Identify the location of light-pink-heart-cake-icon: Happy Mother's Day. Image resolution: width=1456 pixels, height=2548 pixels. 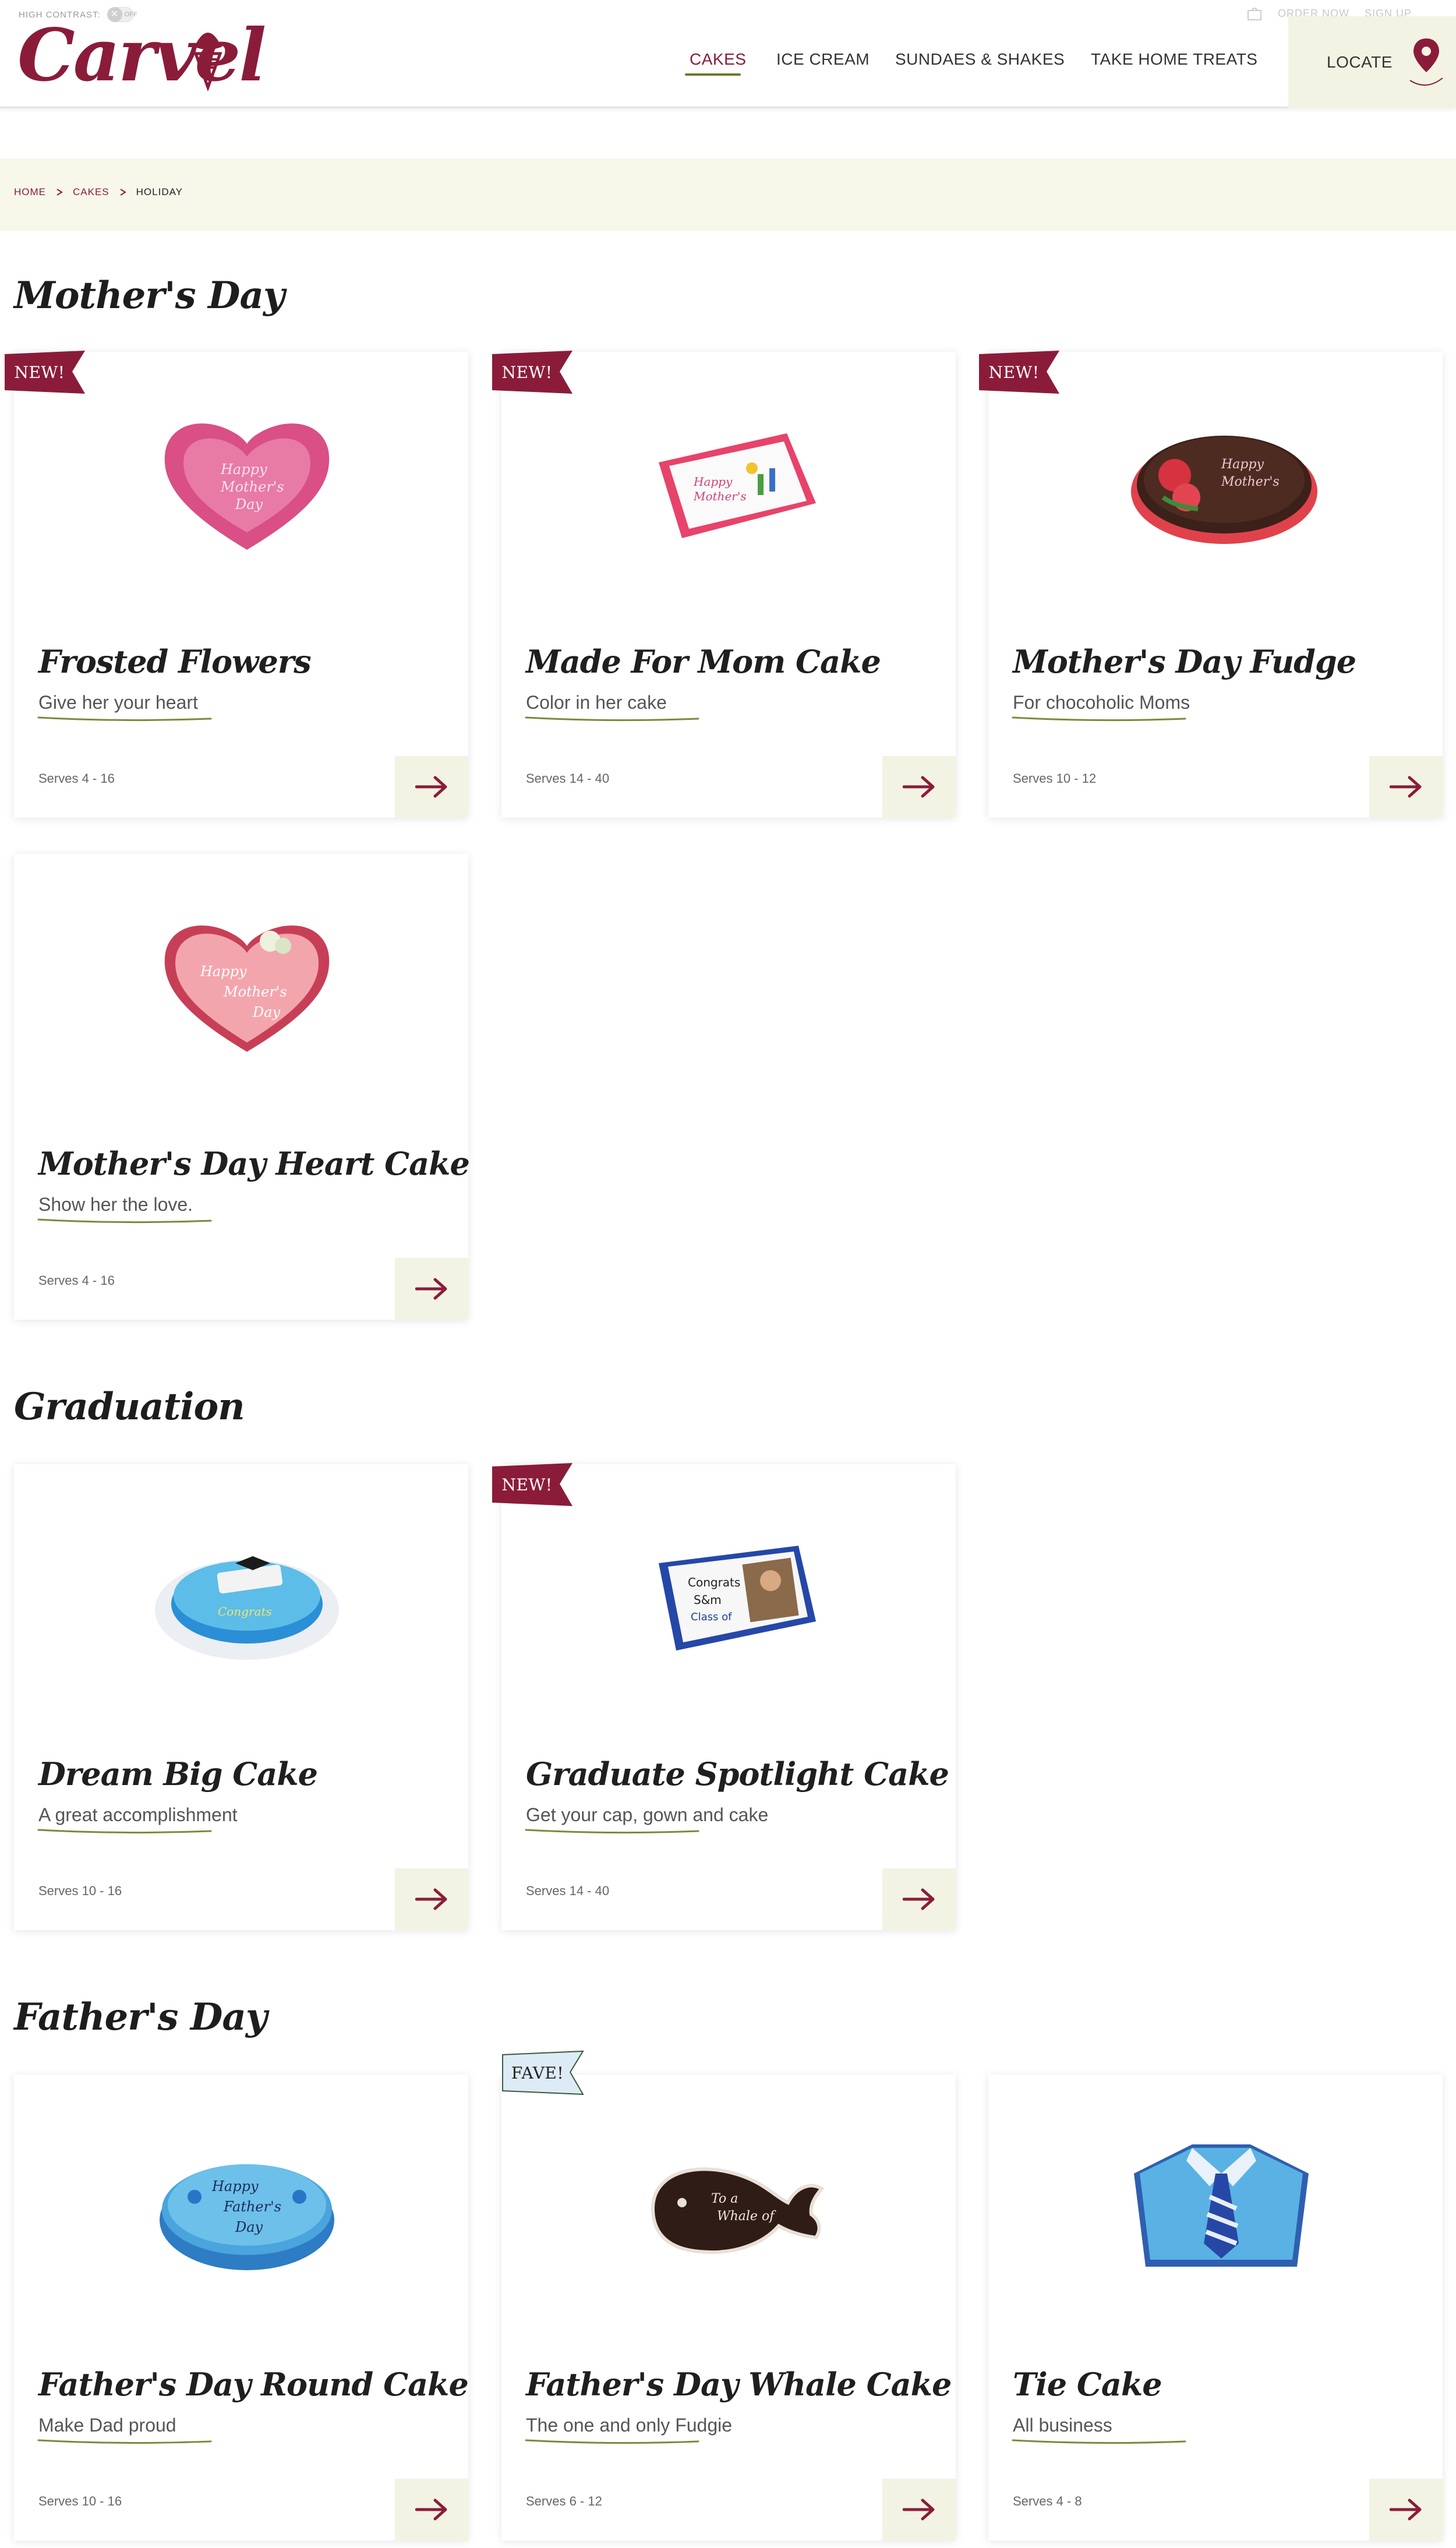
(247, 988).